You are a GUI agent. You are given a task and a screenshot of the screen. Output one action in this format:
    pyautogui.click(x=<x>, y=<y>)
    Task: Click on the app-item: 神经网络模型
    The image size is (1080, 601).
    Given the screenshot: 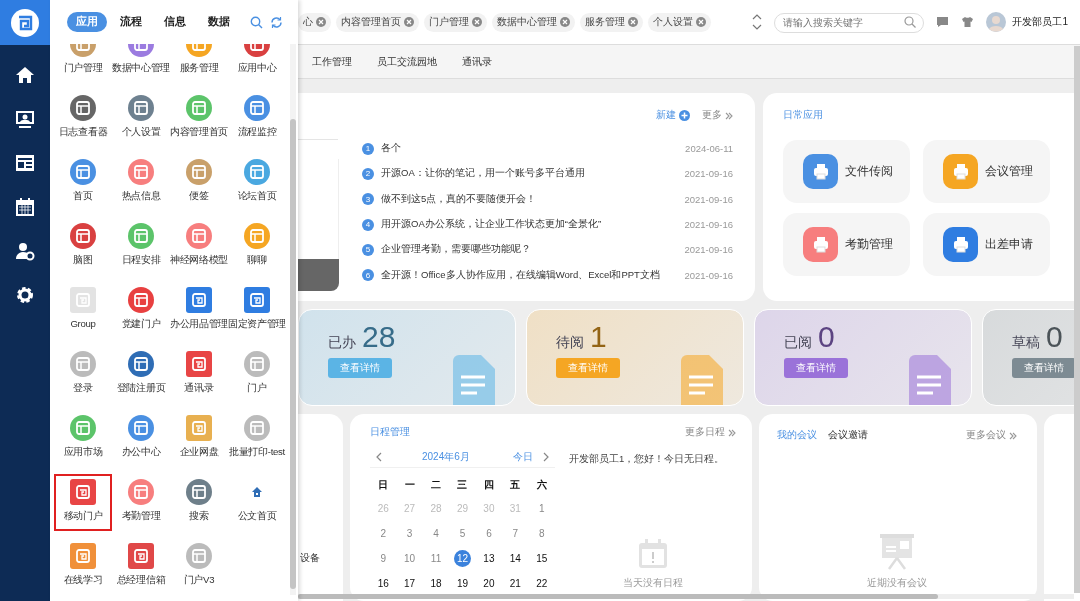 What is the action you would take?
    pyautogui.click(x=199, y=246)
    